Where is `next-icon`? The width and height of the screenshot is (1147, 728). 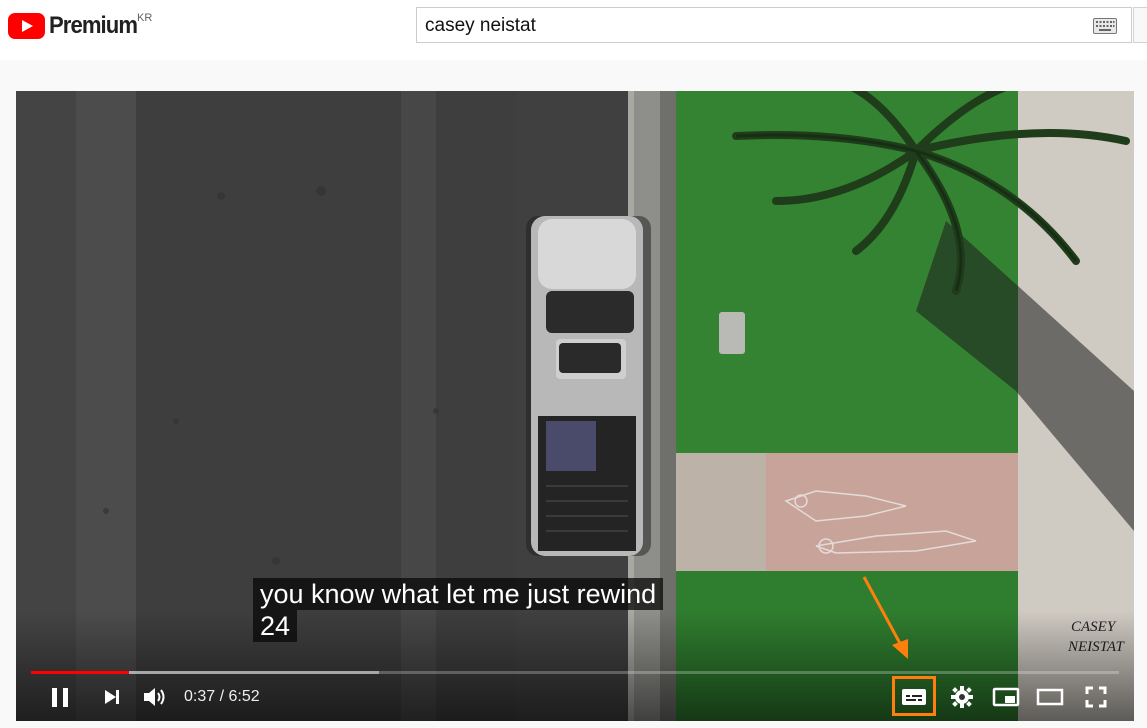 next-icon is located at coordinates (112, 697).